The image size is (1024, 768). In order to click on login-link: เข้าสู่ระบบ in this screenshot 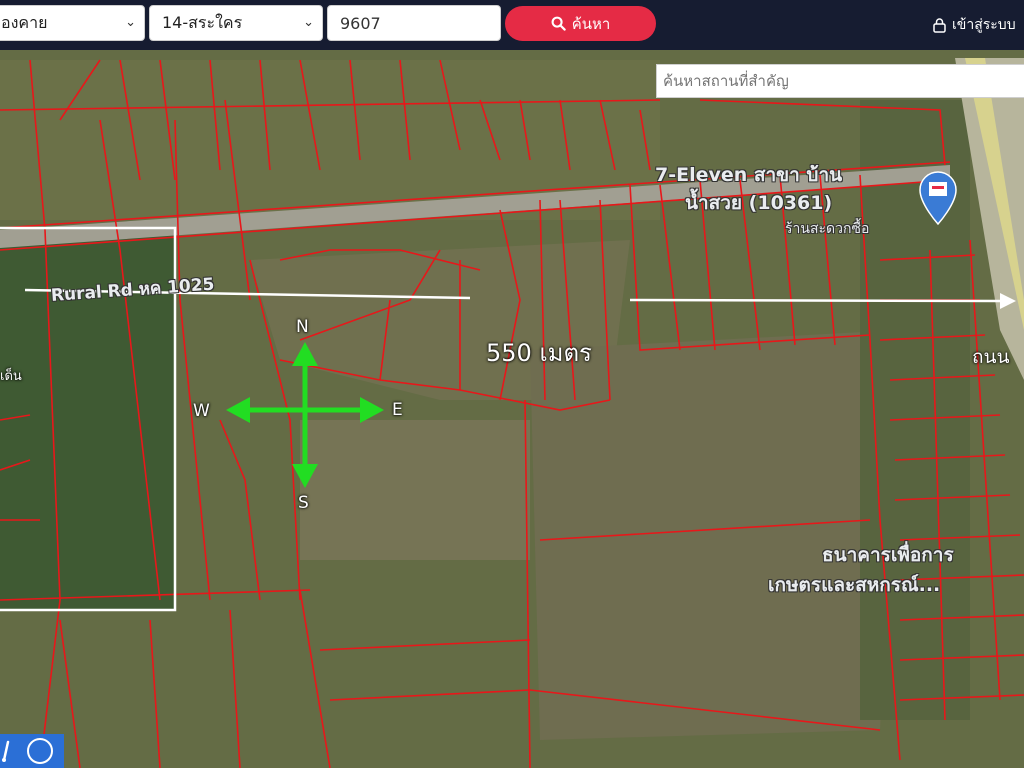, I will do `click(974, 25)`.